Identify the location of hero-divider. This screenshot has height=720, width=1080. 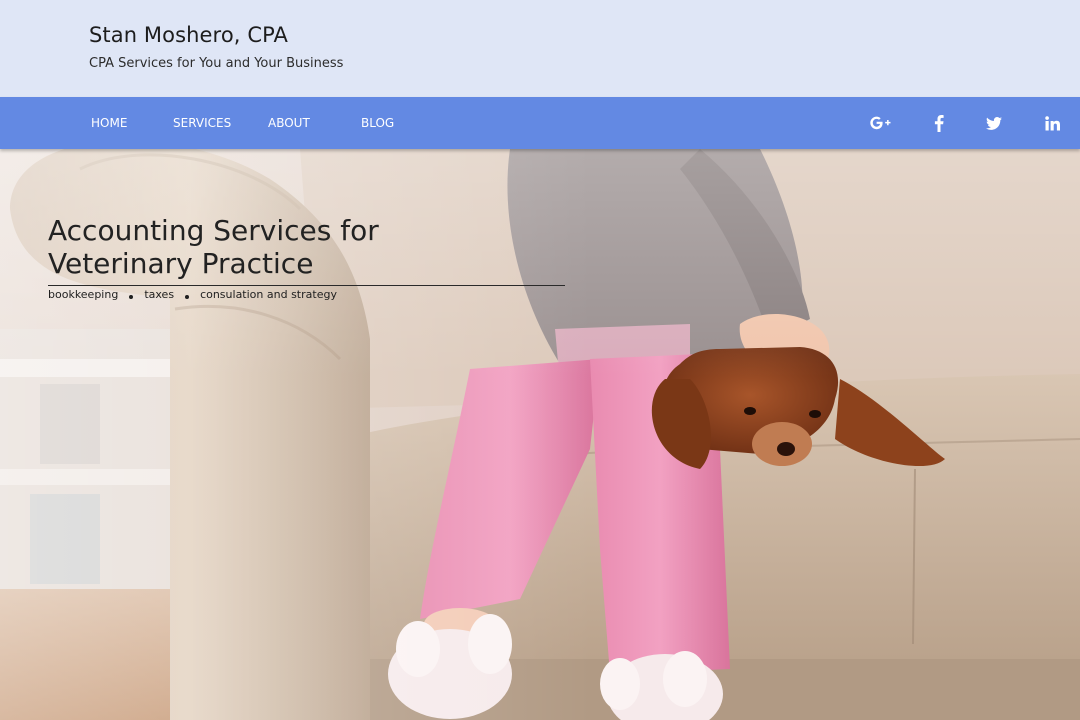
(306, 285).